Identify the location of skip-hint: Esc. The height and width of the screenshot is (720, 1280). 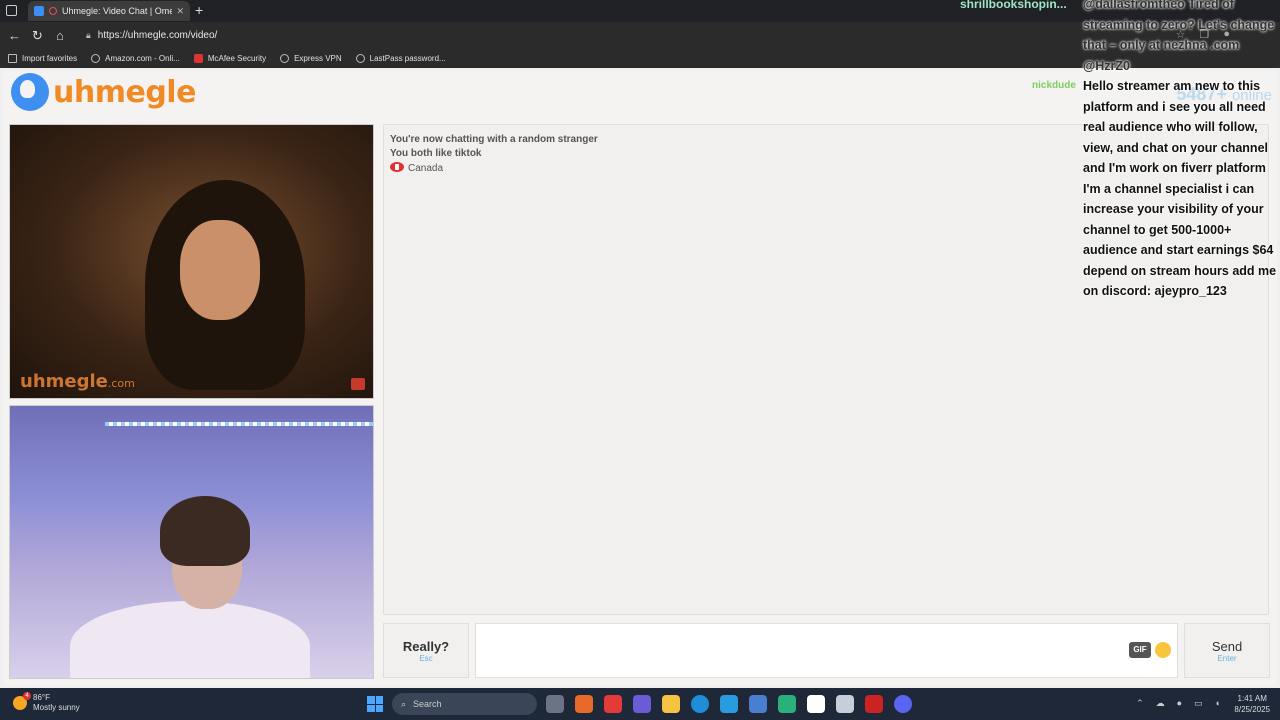
(426, 658).